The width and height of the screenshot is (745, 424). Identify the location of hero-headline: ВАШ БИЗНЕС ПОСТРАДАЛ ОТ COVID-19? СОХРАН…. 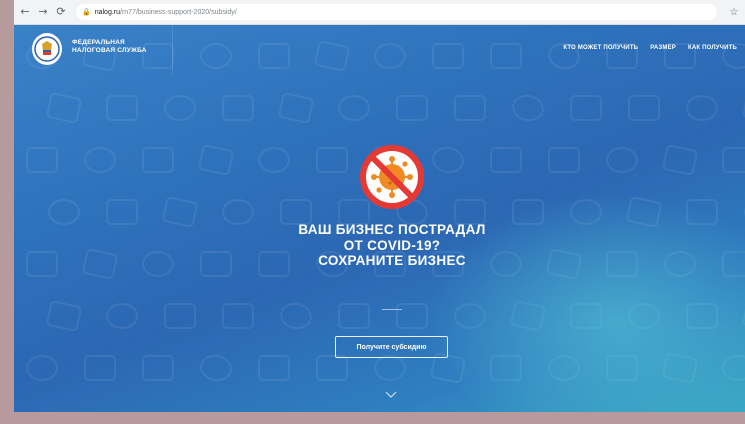
(392, 245).